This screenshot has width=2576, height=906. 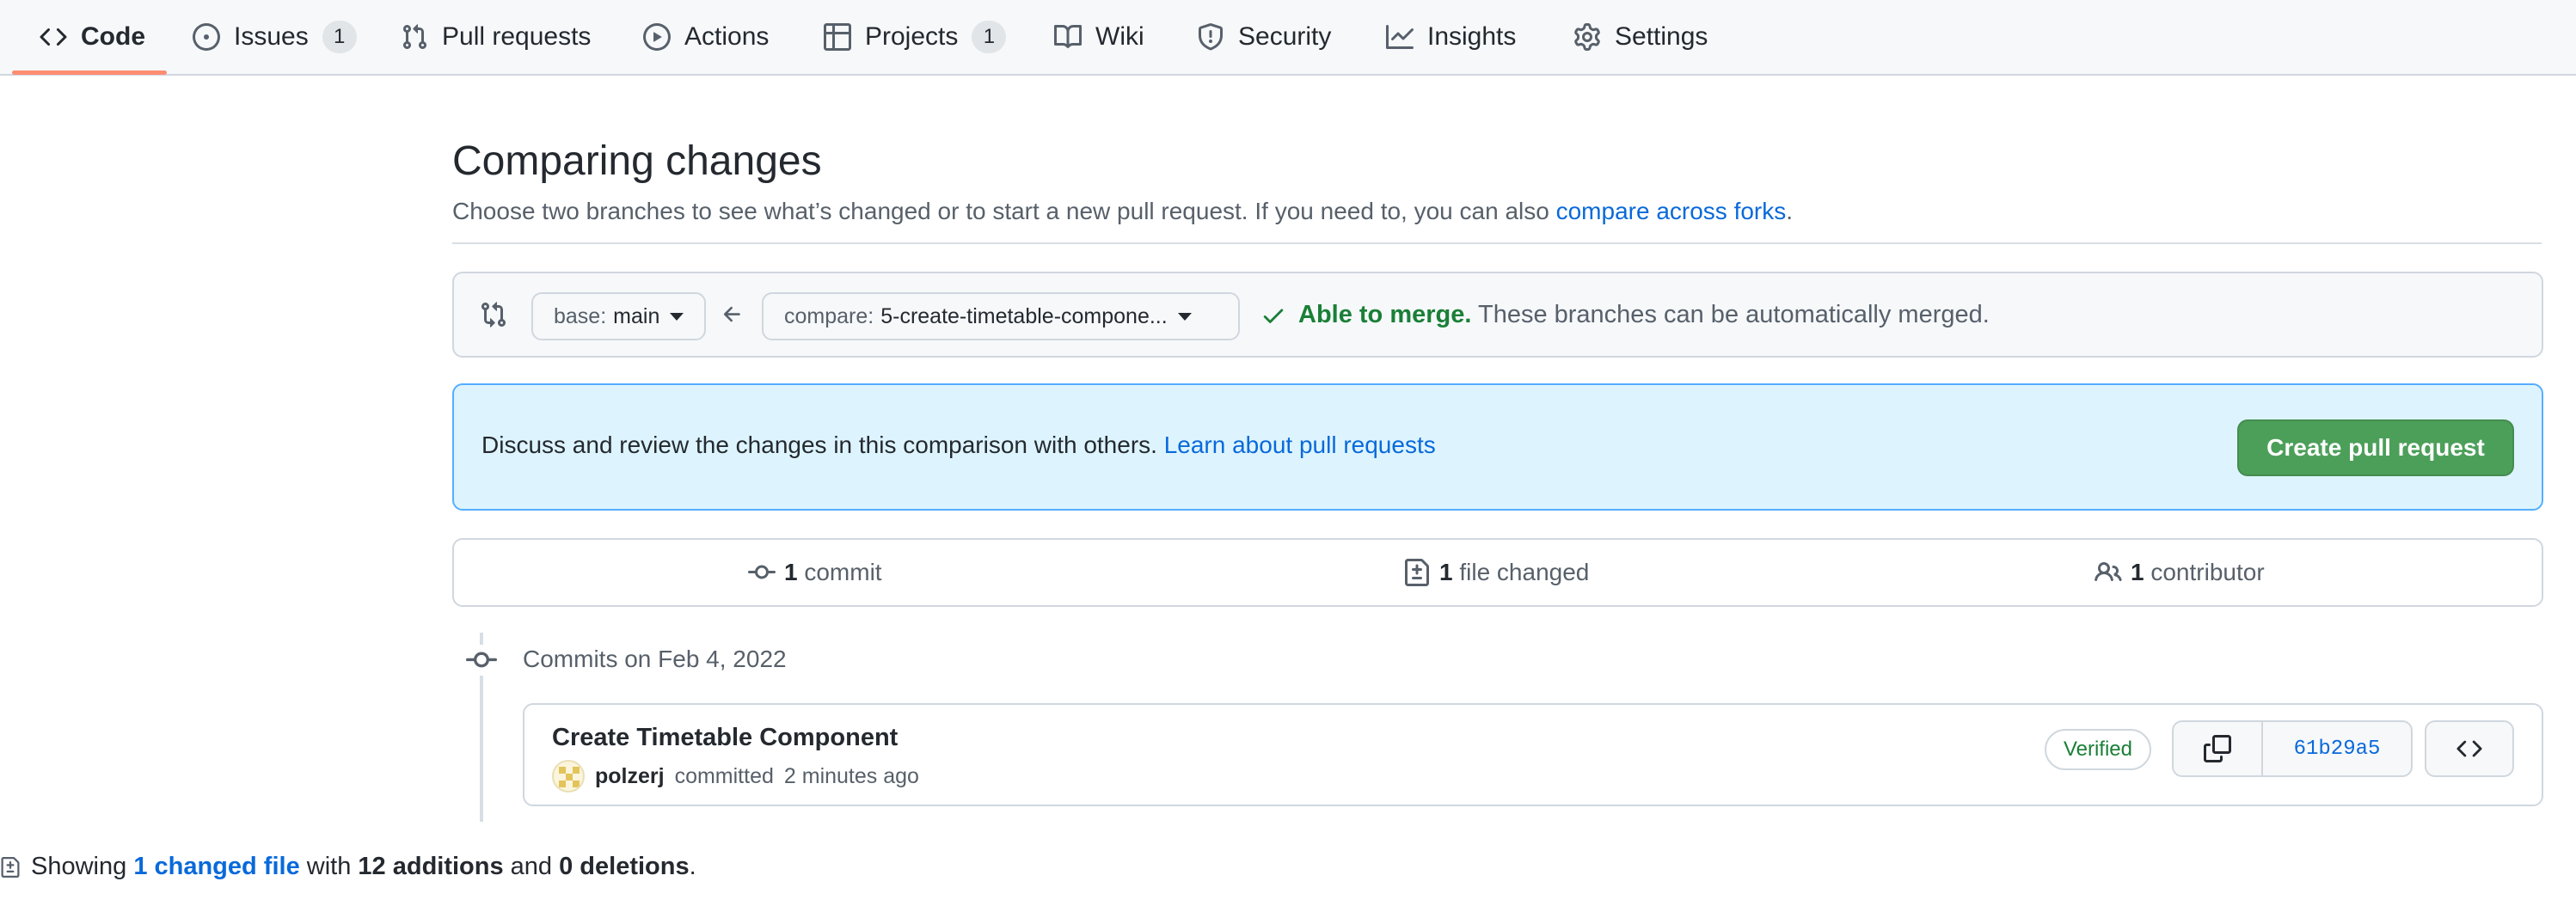 I want to click on tab-code: Code, so click(x=92, y=37).